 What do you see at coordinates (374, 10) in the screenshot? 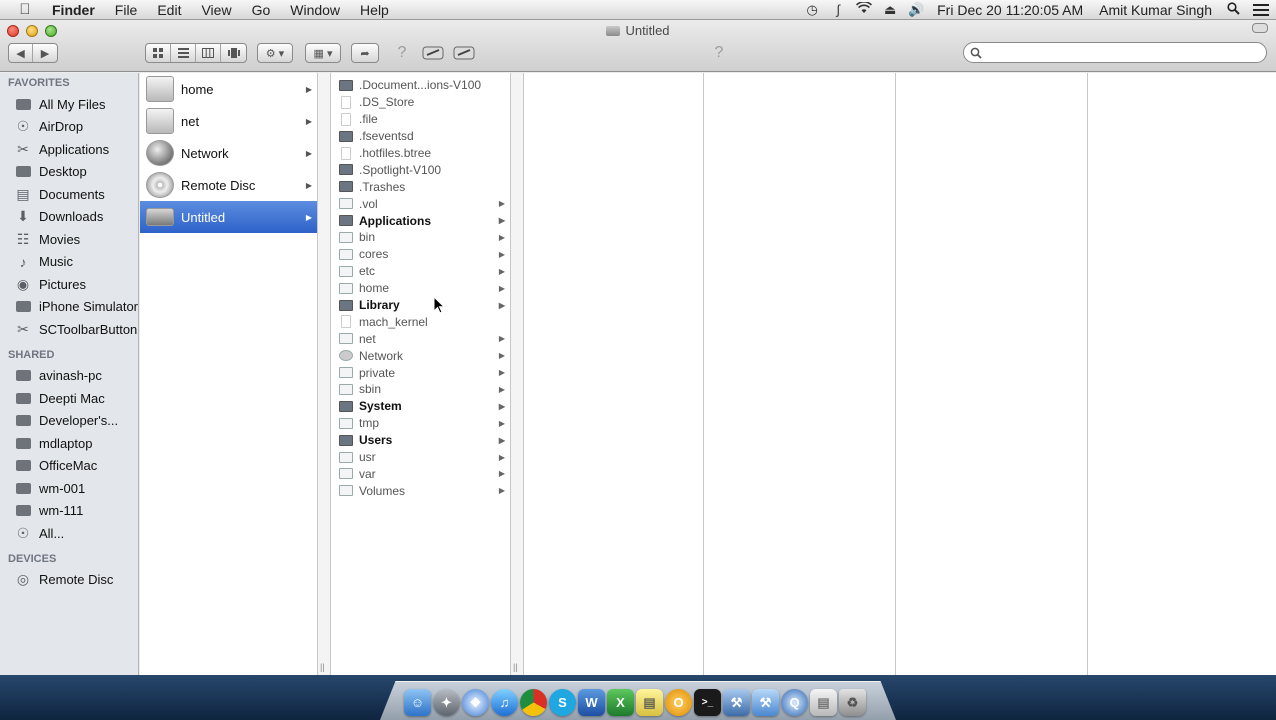
I see `menu-help: Help` at bounding box center [374, 10].